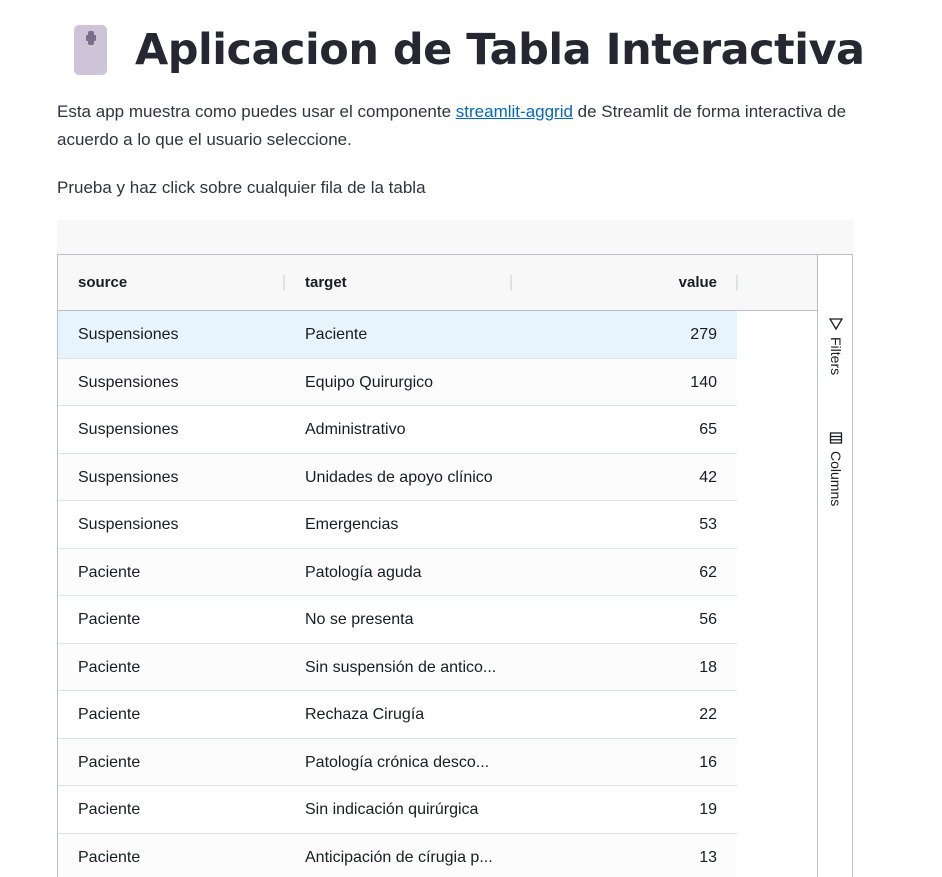 This screenshot has width=942, height=877. I want to click on columns-tab: Columns, so click(836, 468).